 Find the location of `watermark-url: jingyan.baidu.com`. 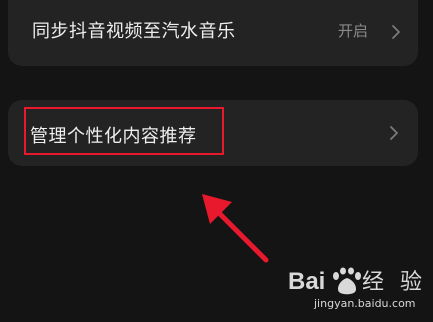

watermark-url: jingyan.baidu.com is located at coordinates (365, 303).